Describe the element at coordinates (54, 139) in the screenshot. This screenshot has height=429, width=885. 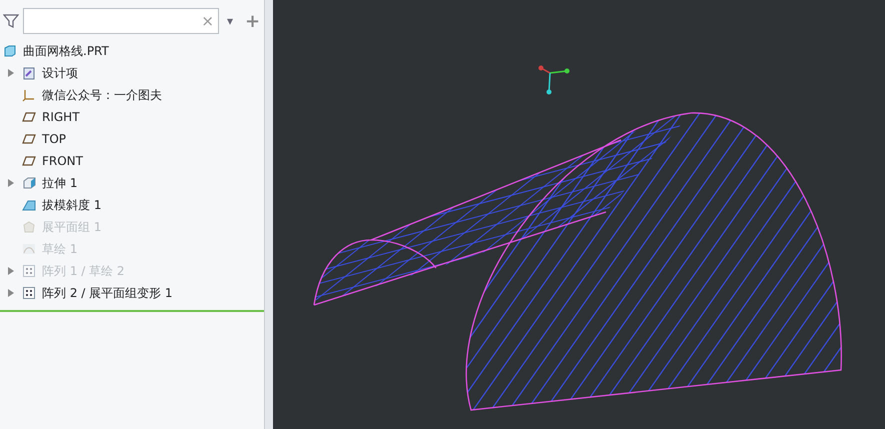
I see `tree-item-label: TOP` at that location.